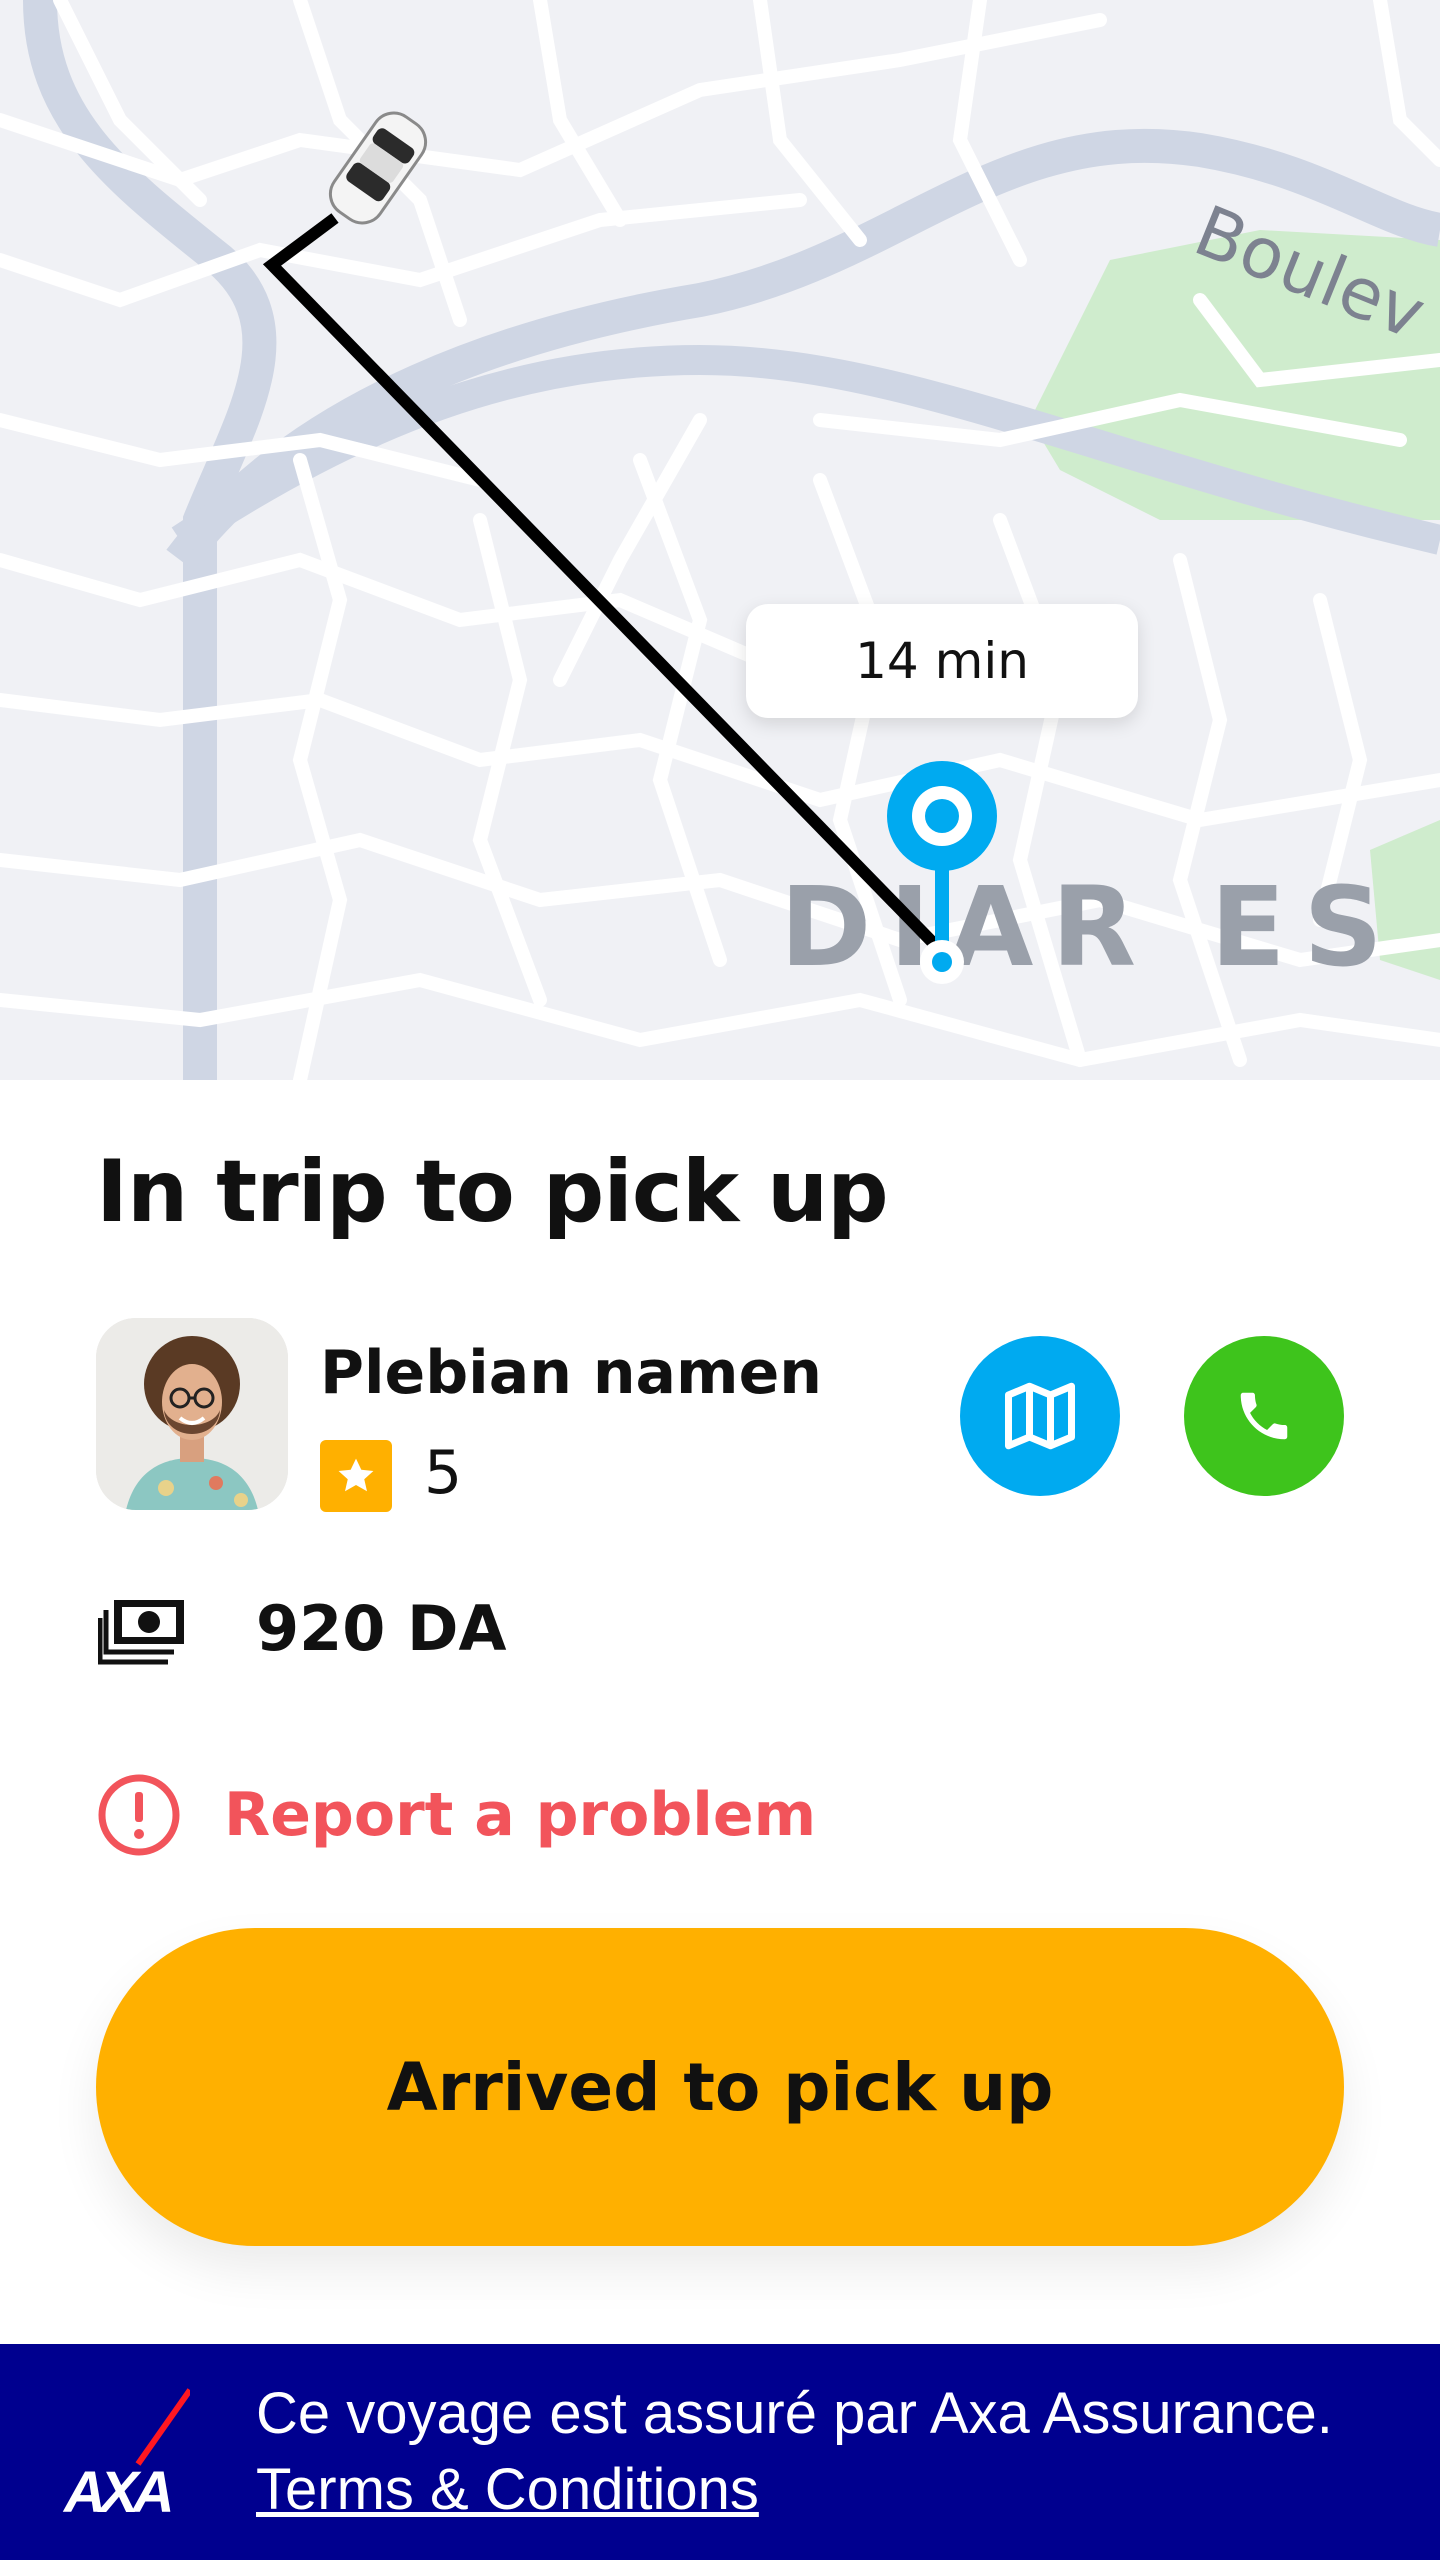  I want to click on trip-status-title: In trip to pick up, so click(492, 1192).